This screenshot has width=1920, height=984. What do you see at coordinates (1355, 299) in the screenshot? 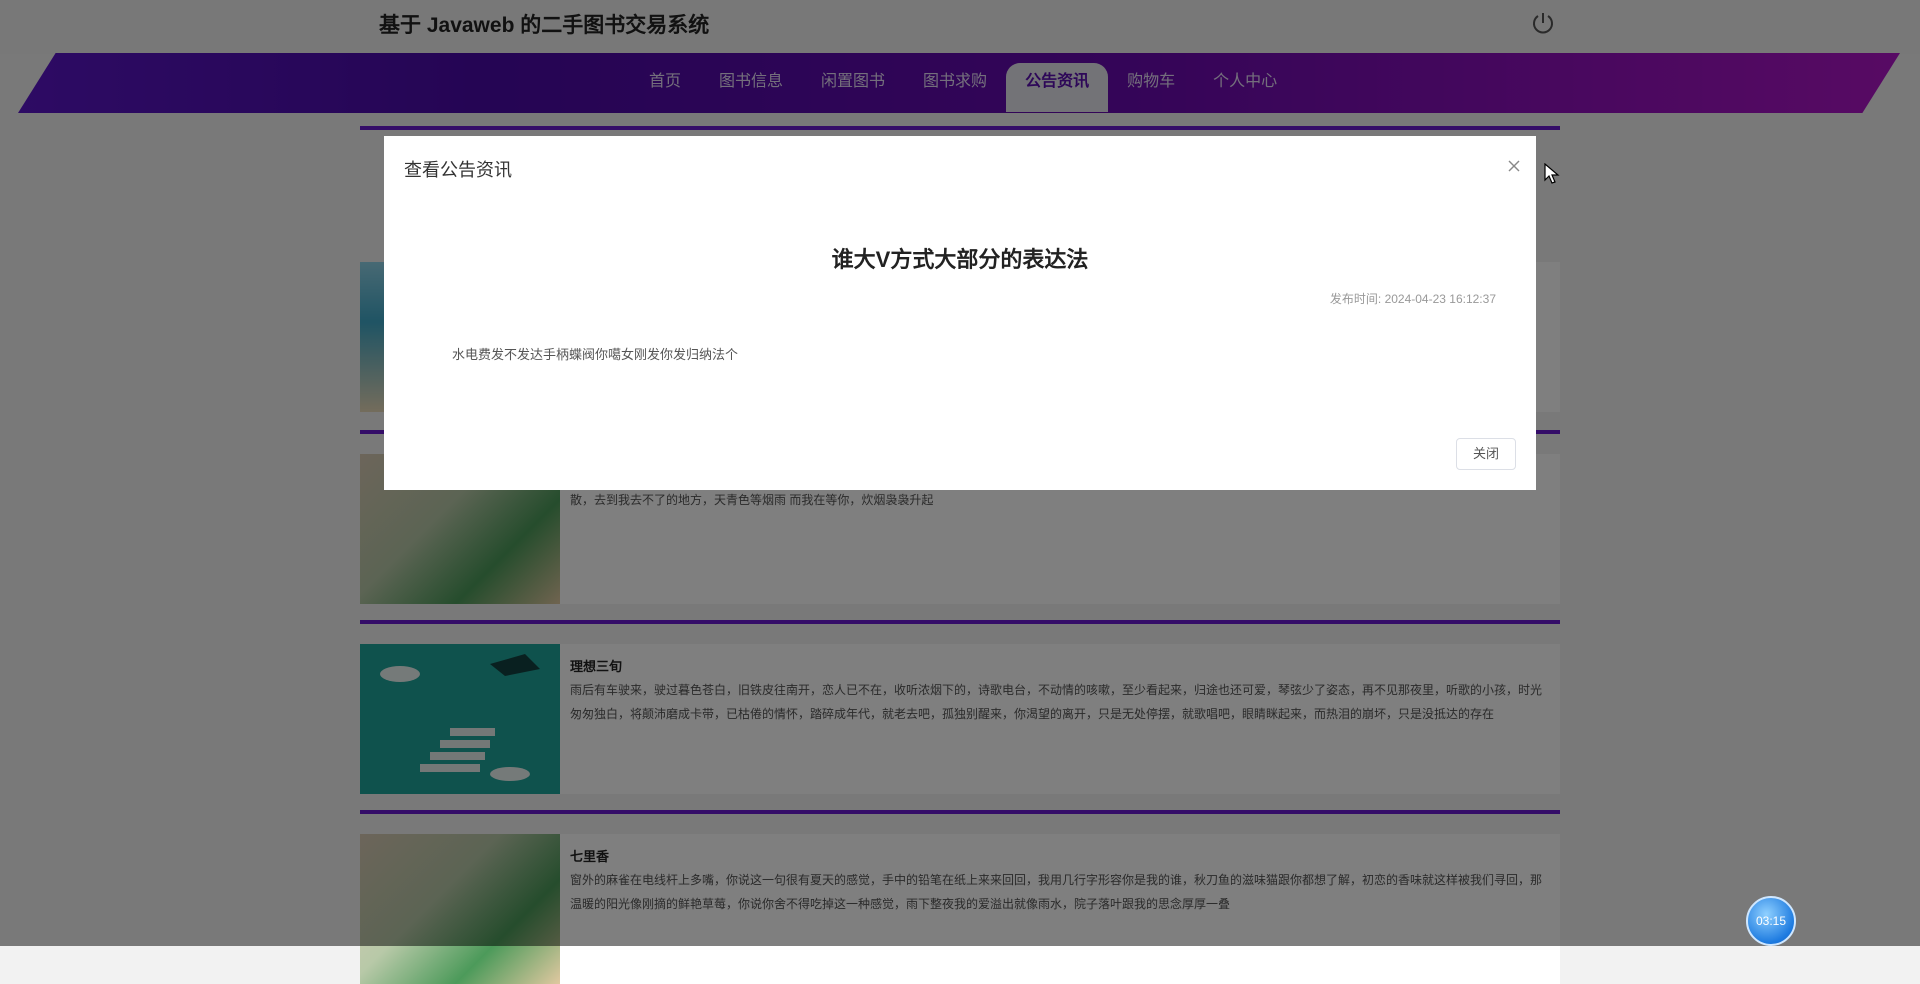
I see `publish-time-label: 发布时间:` at bounding box center [1355, 299].